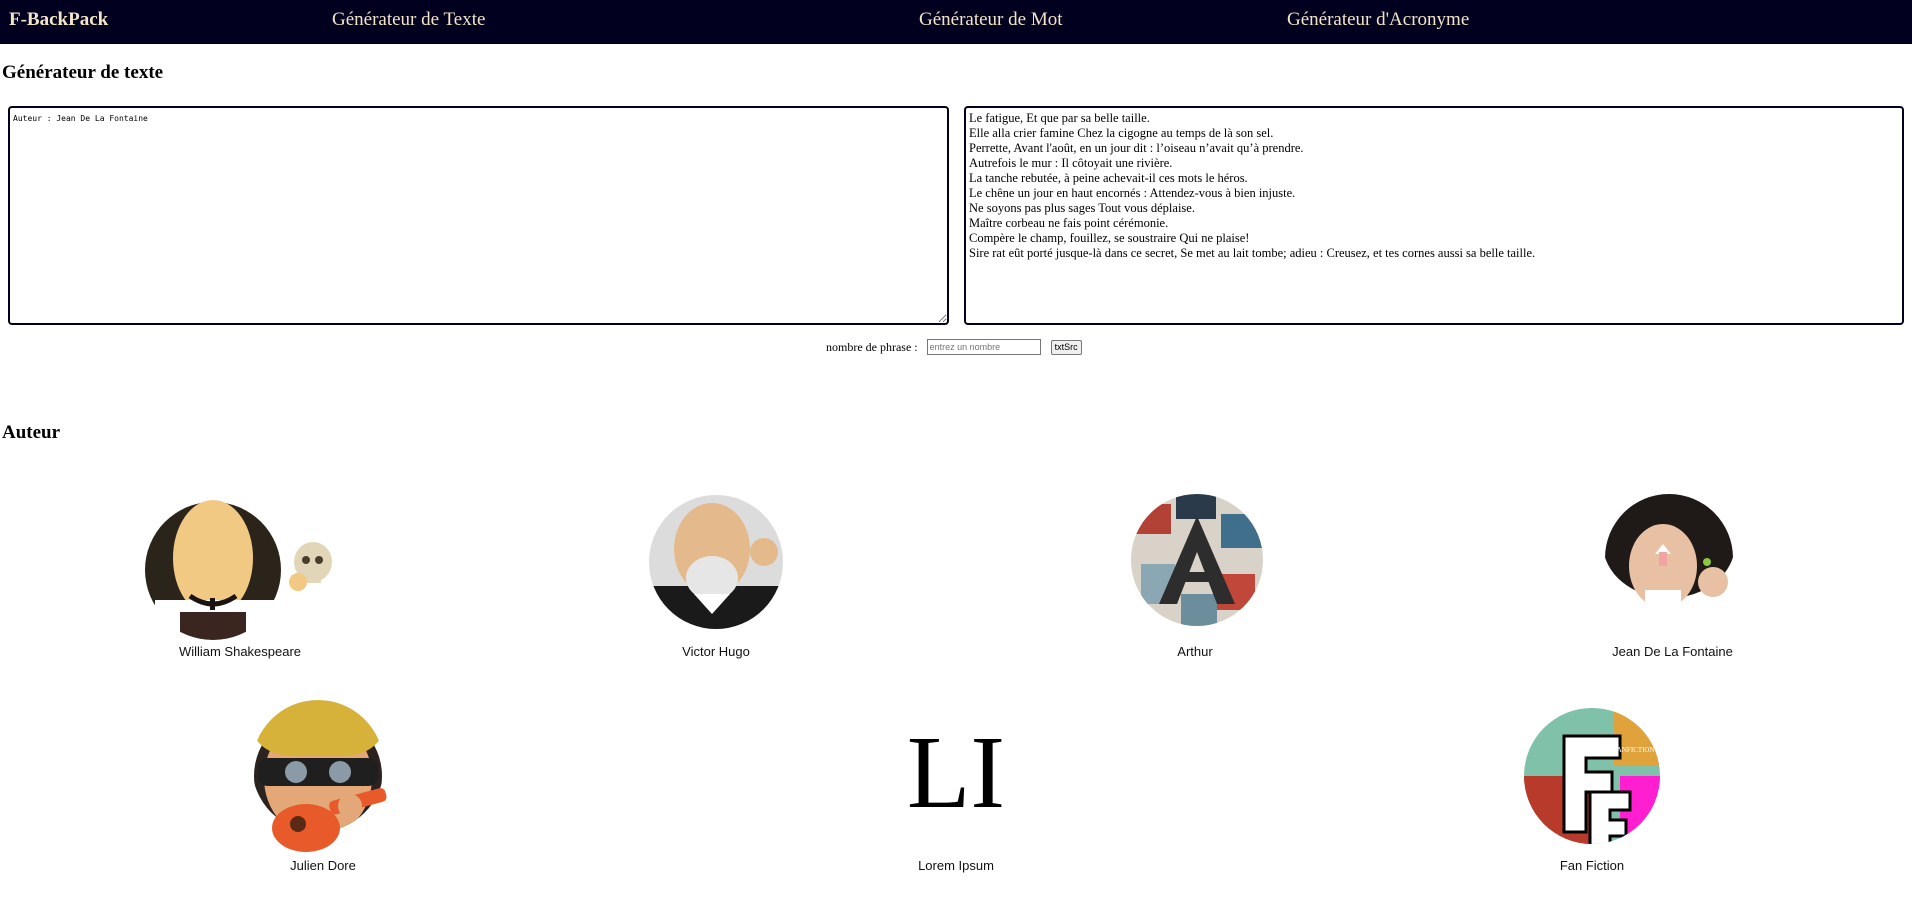  Describe the element at coordinates (1378, 22) in the screenshot. I see `nav-link-acronym-generator: Générateur d'Acronyme` at that location.